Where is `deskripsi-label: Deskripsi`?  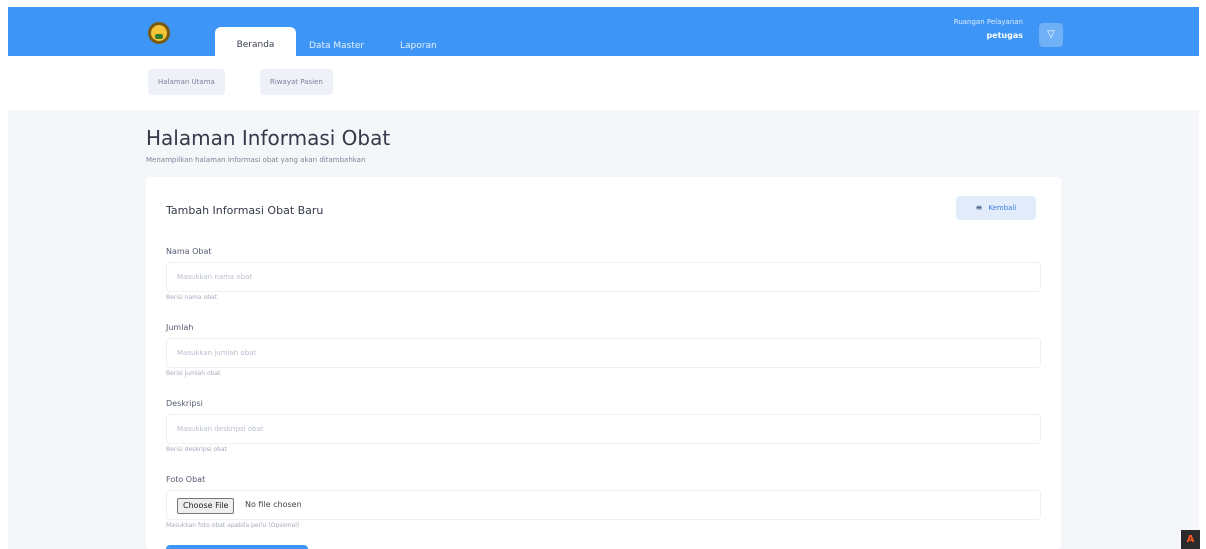
deskripsi-label: Deskripsi is located at coordinates (184, 403).